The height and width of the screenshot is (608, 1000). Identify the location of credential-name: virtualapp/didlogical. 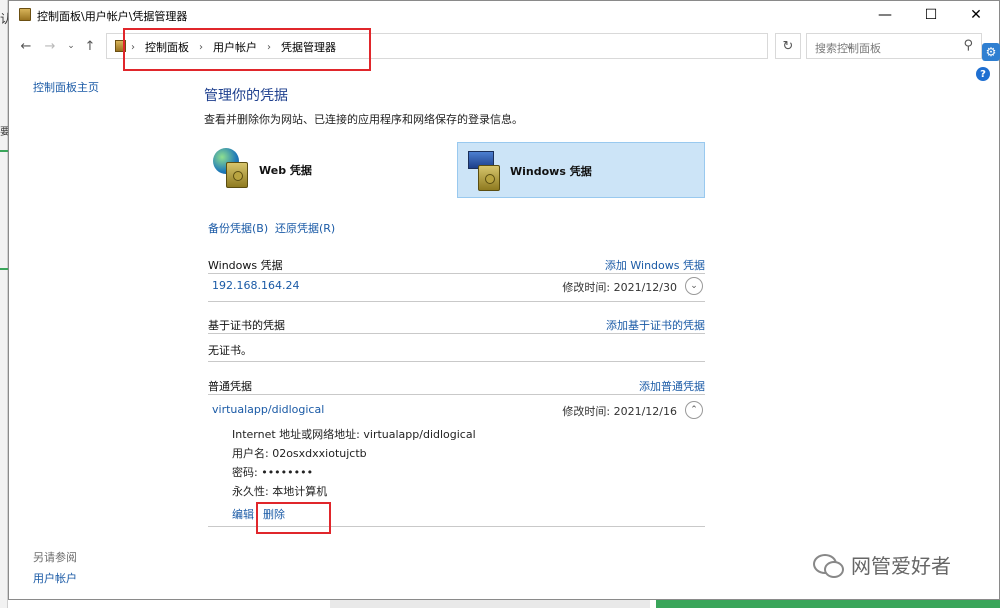
(268, 409).